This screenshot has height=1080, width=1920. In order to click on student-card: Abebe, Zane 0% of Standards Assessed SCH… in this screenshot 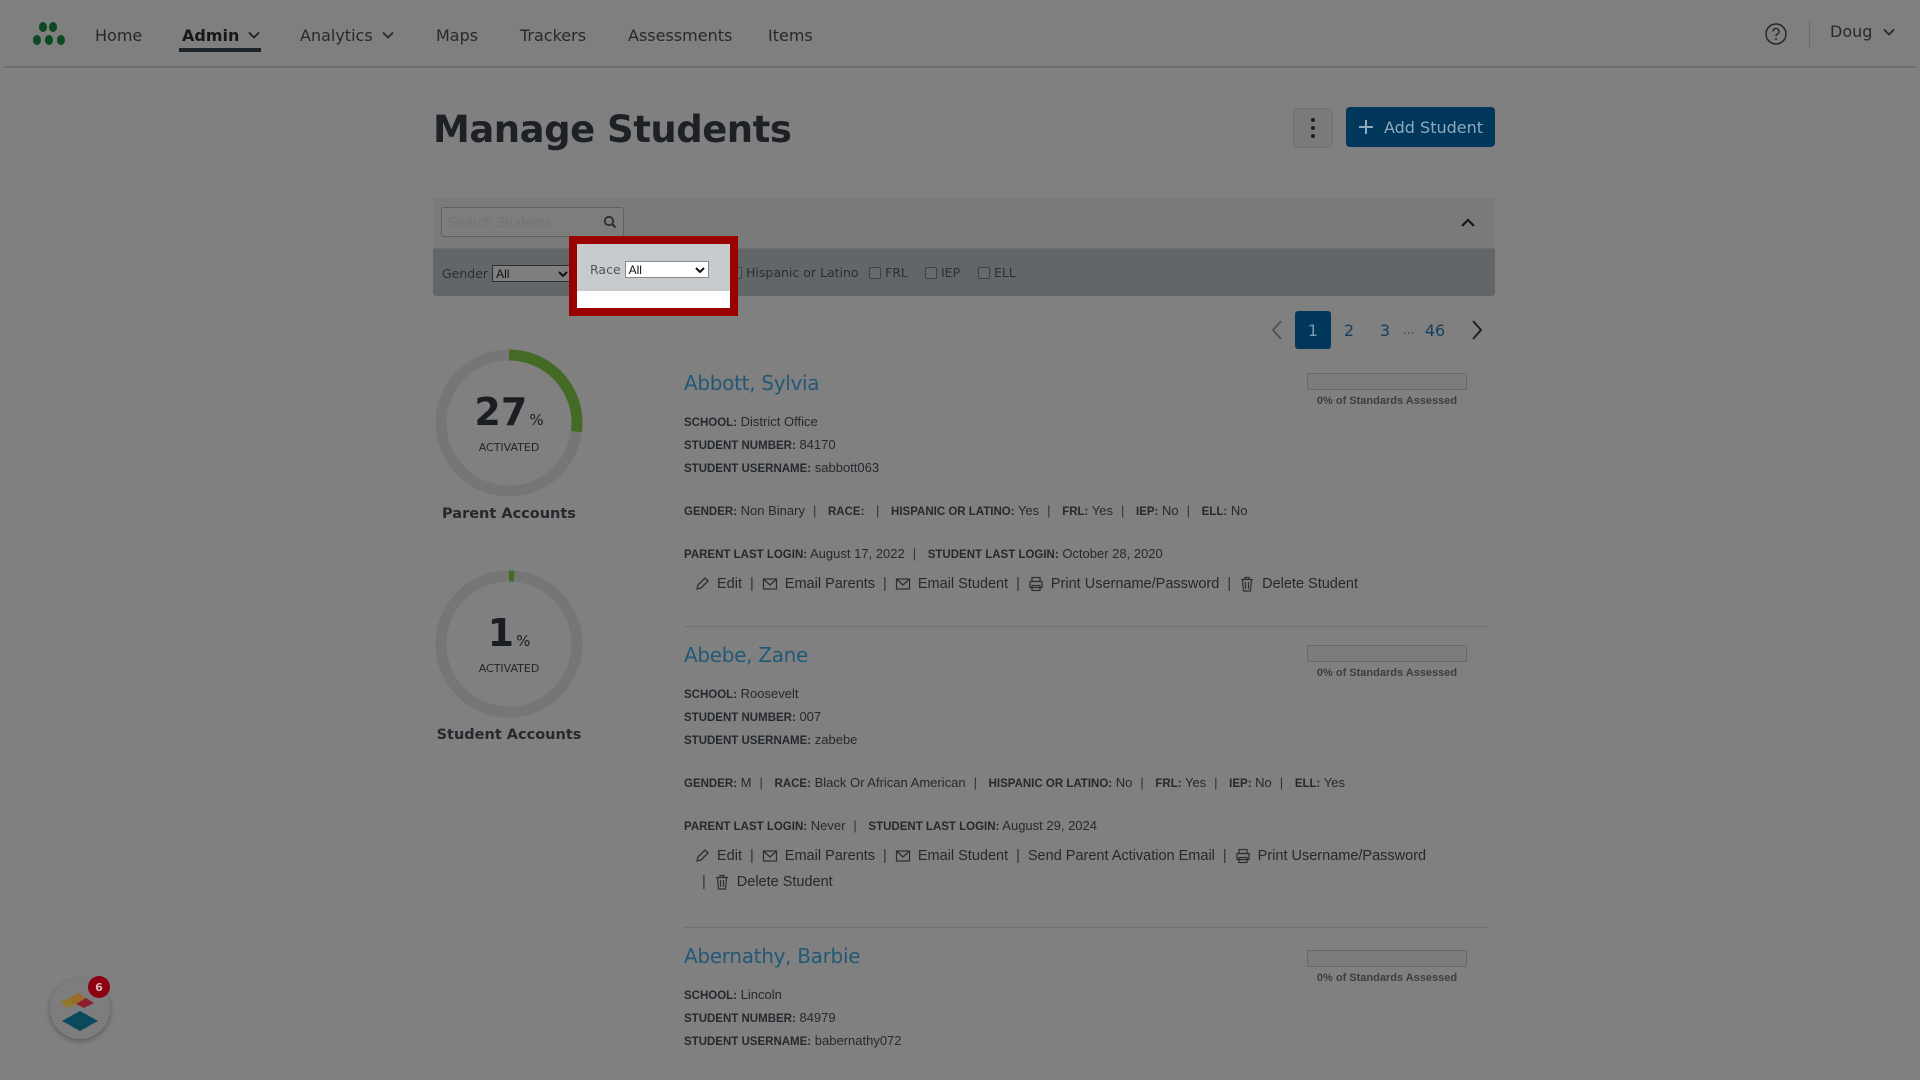, I will do `click(1086, 766)`.